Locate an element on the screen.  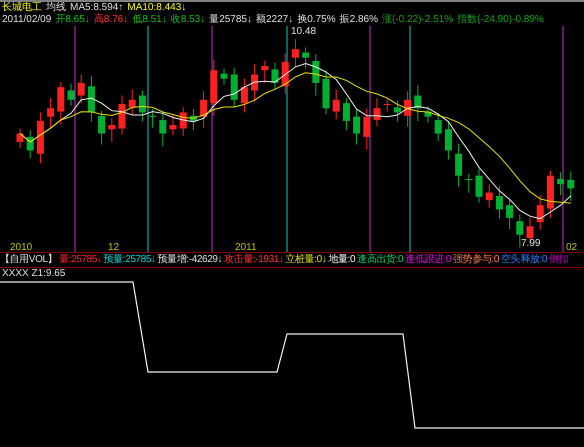
quote-value: 收8.53↓ is located at coordinates (188, 20).